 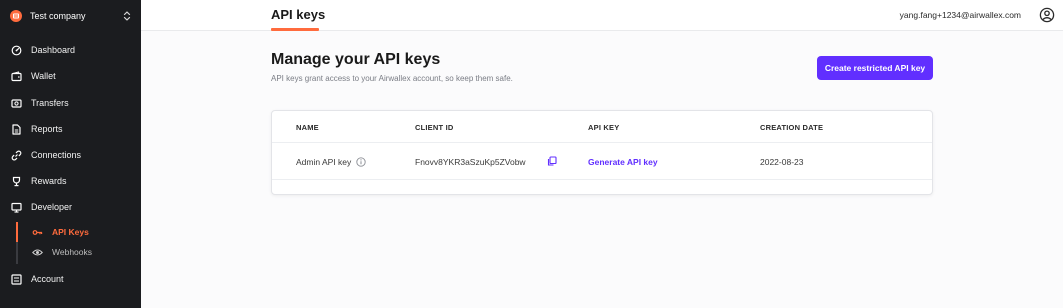 What do you see at coordinates (43, 76) in the screenshot?
I see `sidebar-item-label: Wallet` at bounding box center [43, 76].